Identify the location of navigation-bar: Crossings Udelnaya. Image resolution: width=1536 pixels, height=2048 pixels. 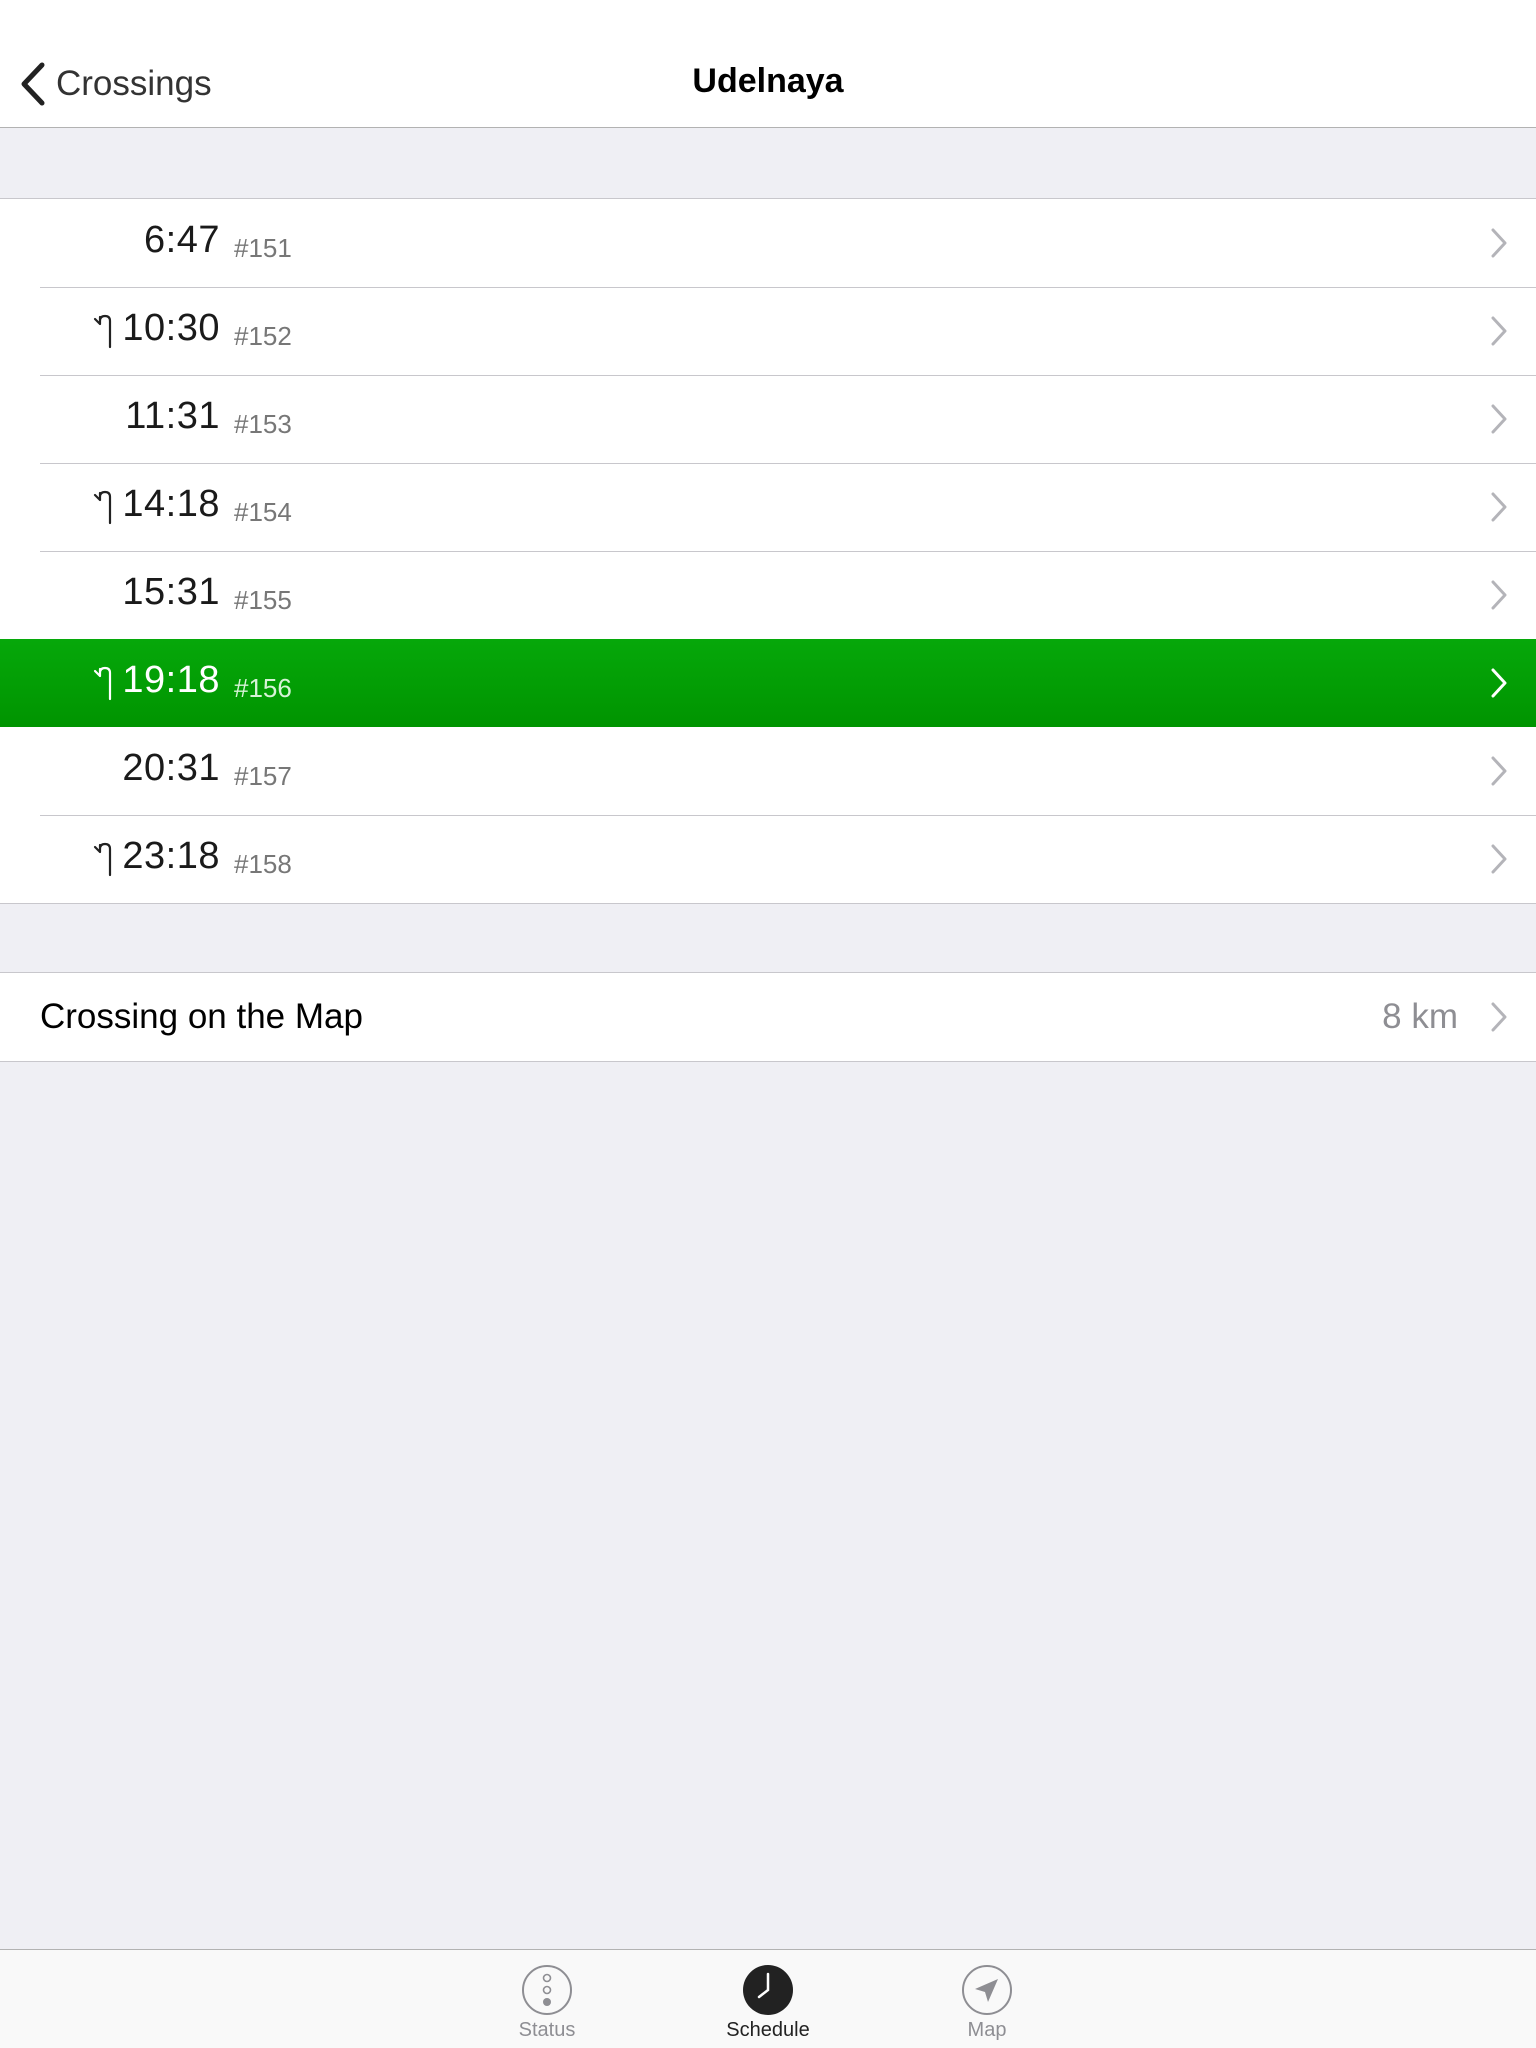
(768, 64).